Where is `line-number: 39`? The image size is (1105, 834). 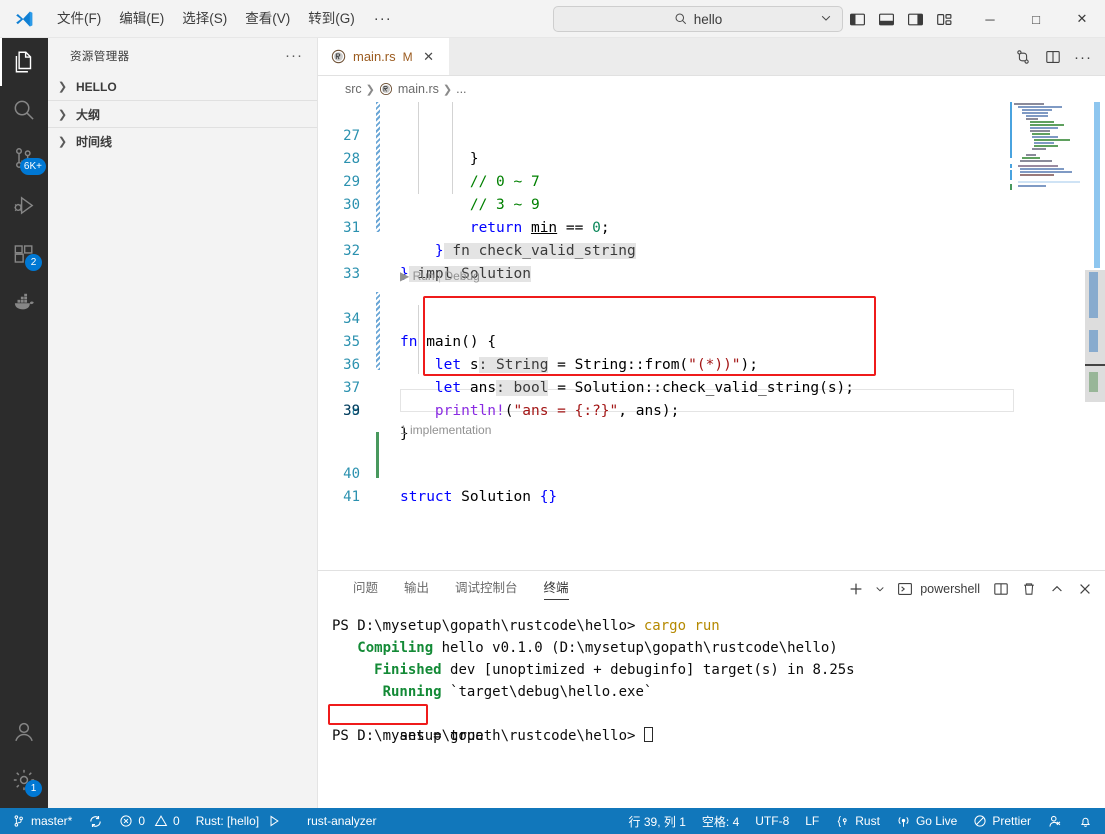
line-number: 39 is located at coordinates (351, 411).